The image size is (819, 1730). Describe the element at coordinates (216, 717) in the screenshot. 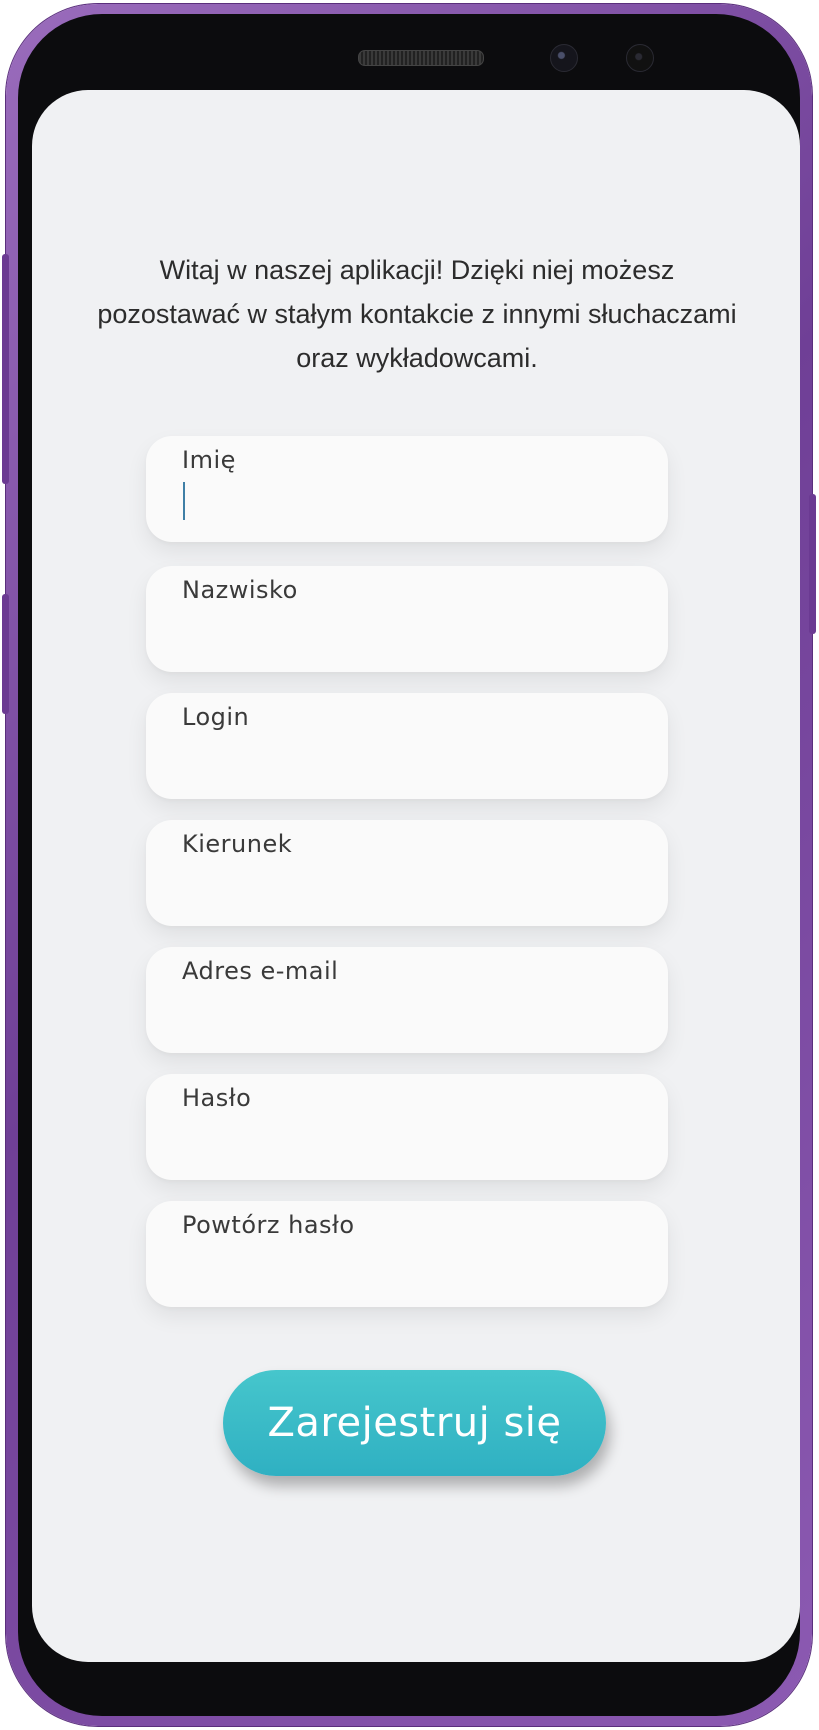

I see `login-label: Login` at that location.